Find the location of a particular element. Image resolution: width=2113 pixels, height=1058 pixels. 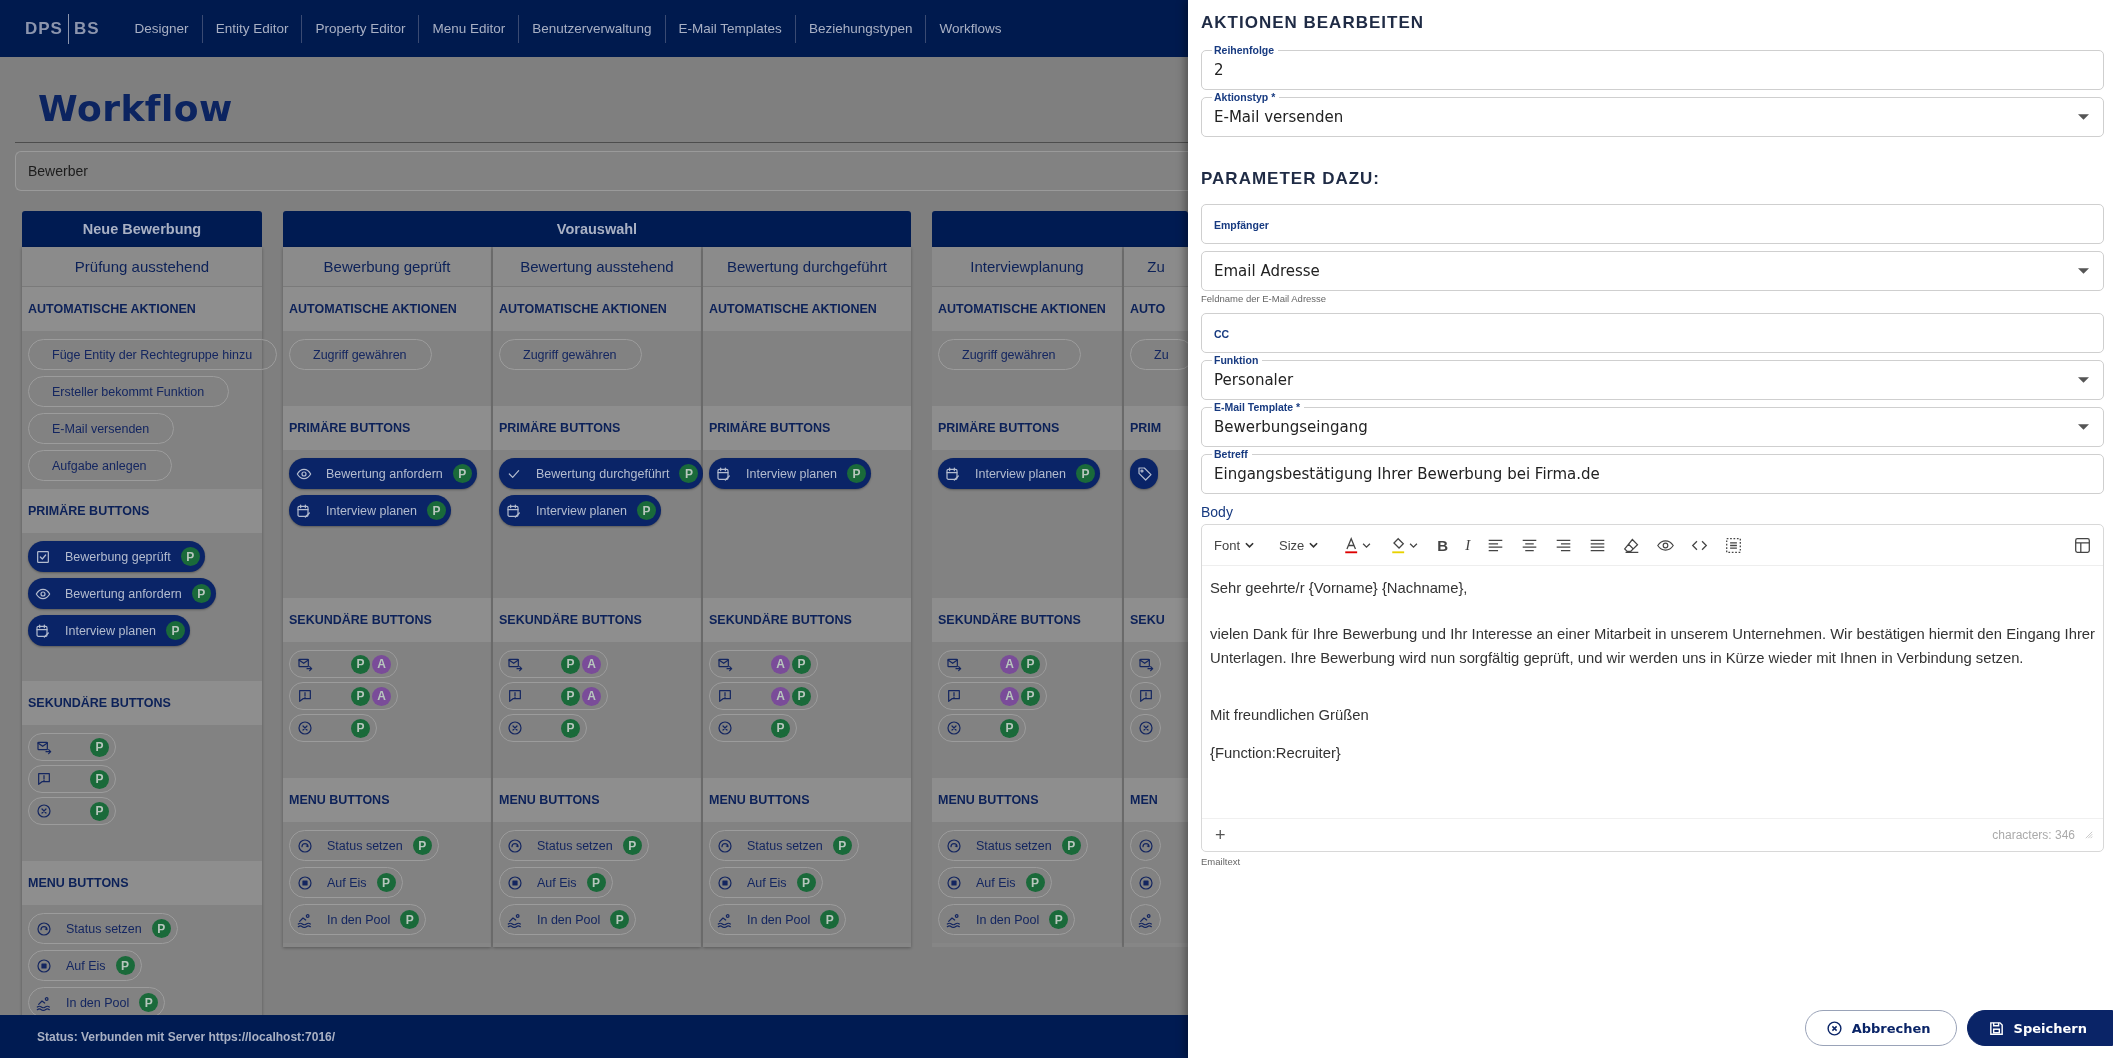

nav-link: Designer is located at coordinates (161, 28).